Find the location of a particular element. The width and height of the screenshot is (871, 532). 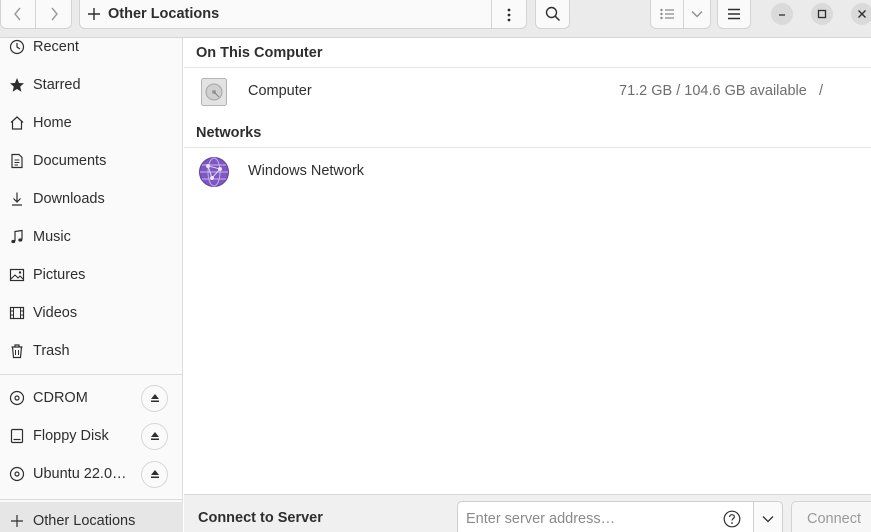

view-options-button is located at coordinates (697, 14).